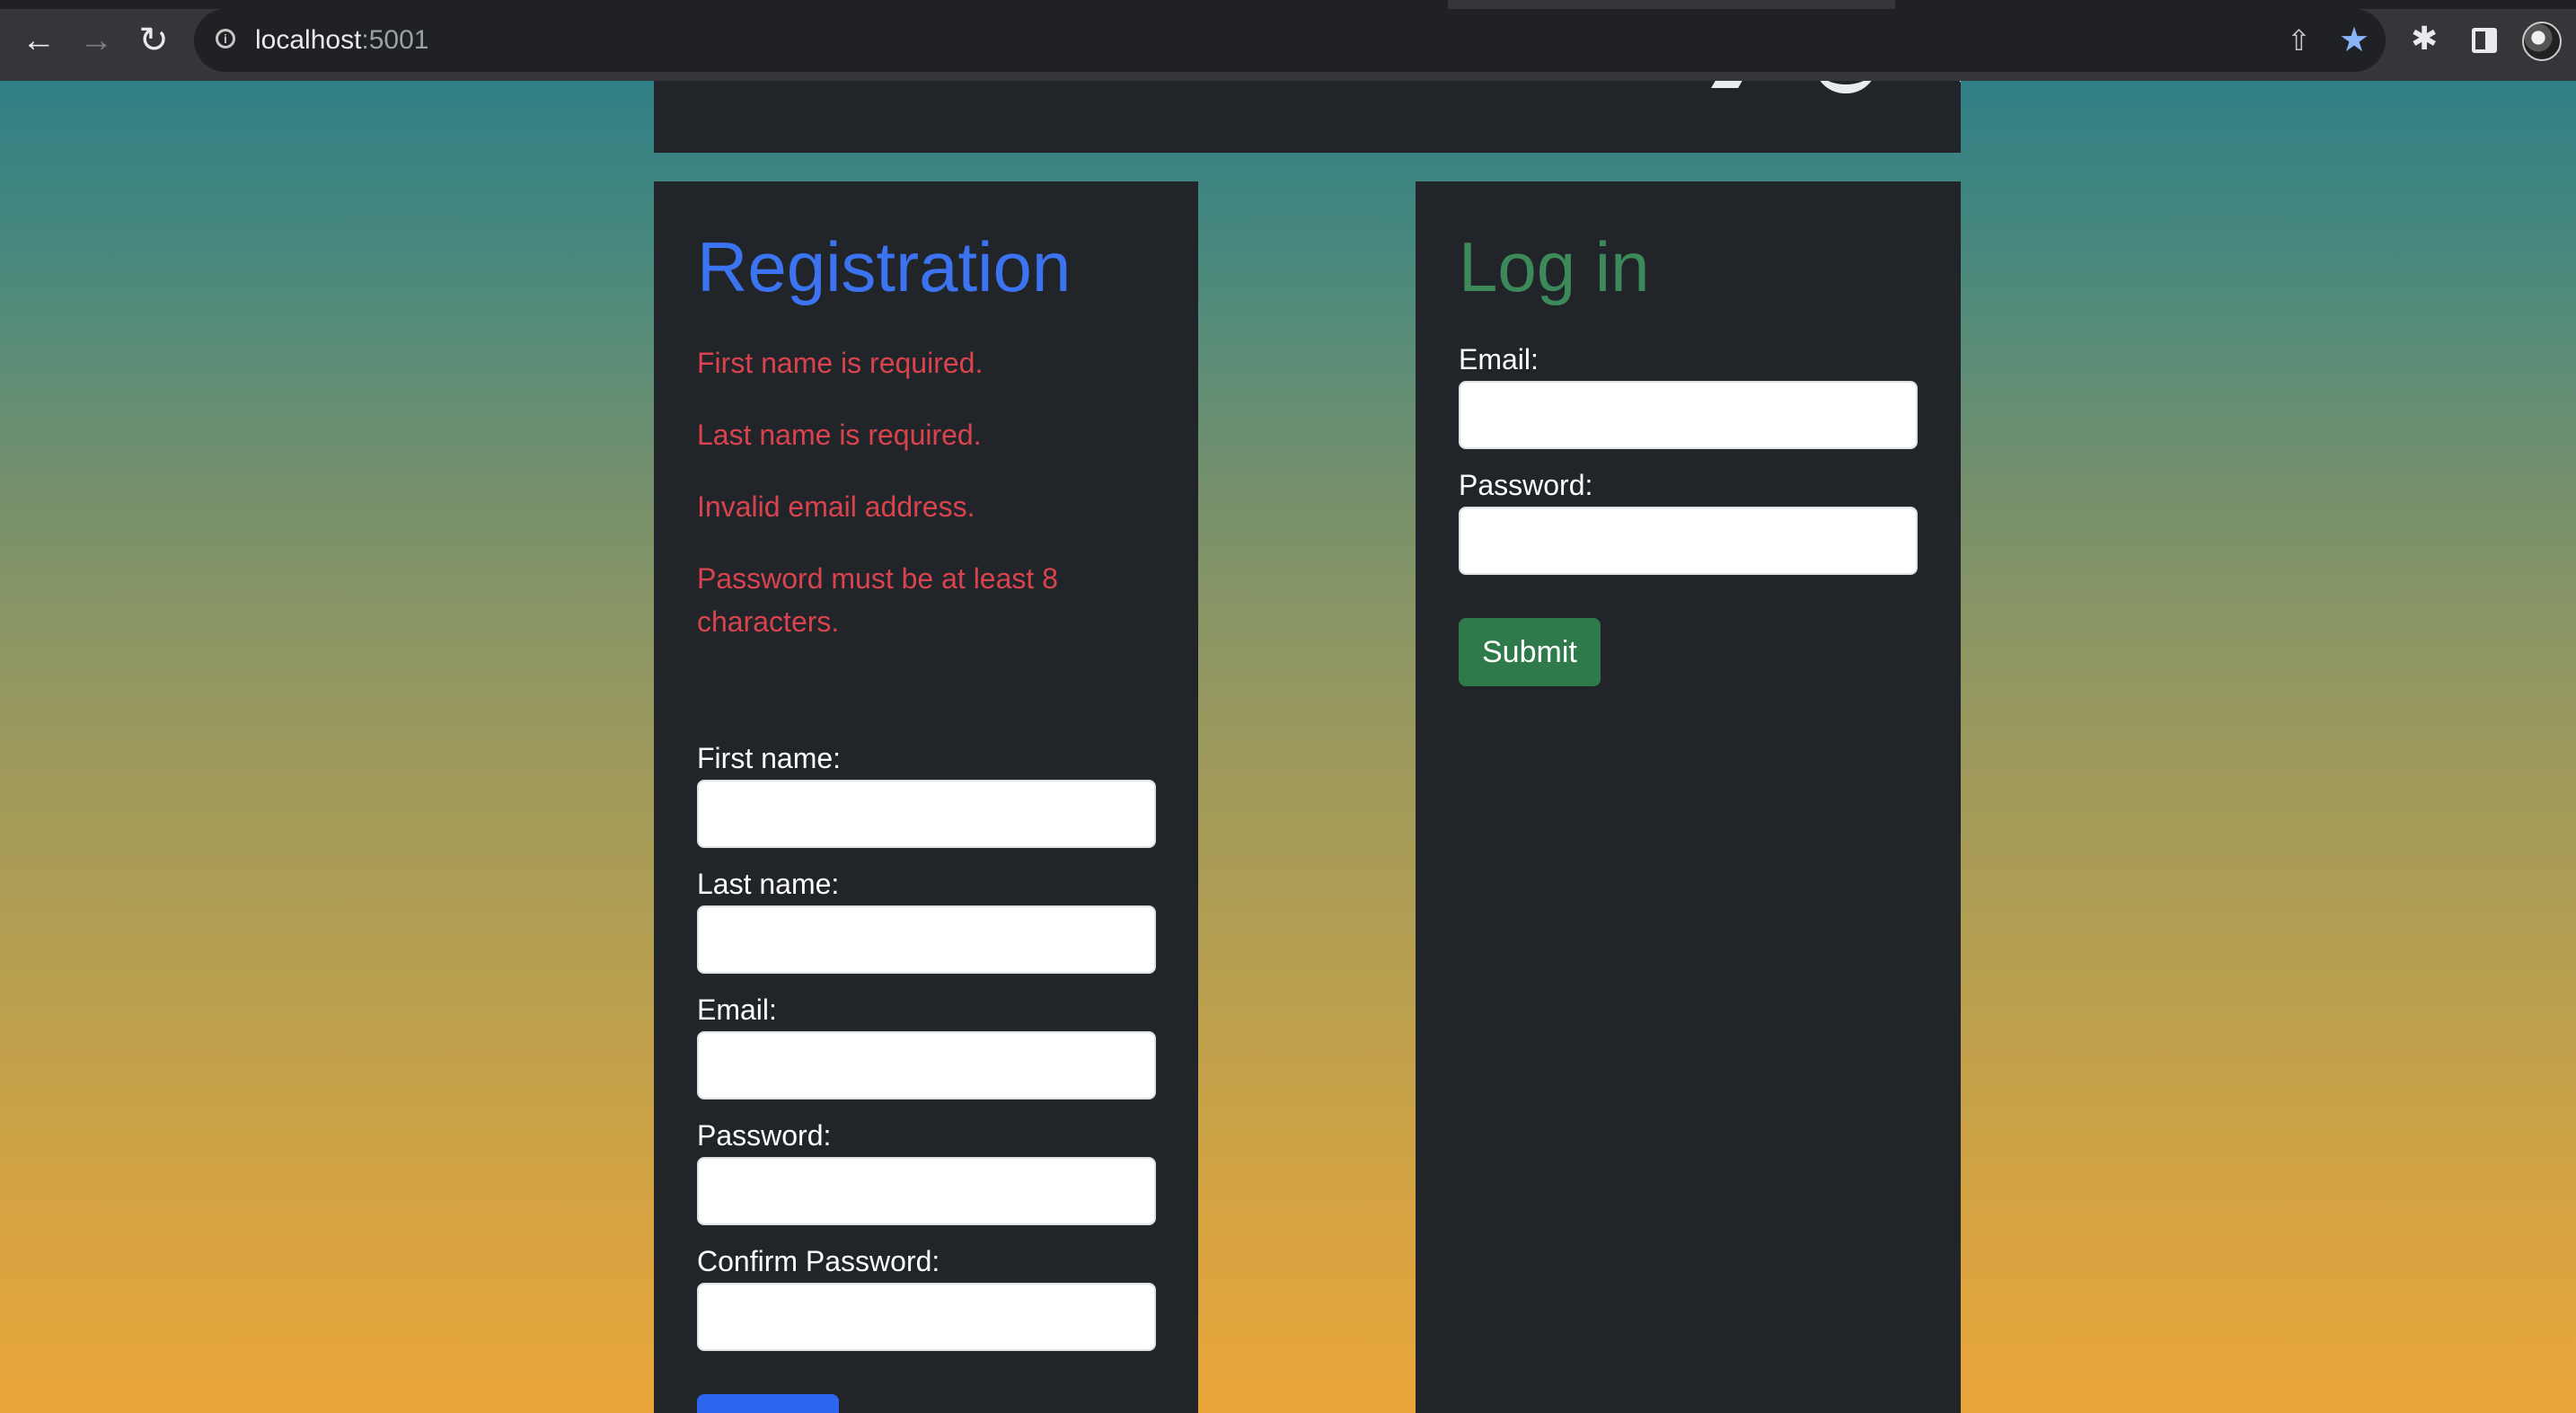 Image resolution: width=2576 pixels, height=1413 pixels. Describe the element at coordinates (2424, 38) in the screenshot. I see `extensions-puzzle-icon: ✱` at that location.